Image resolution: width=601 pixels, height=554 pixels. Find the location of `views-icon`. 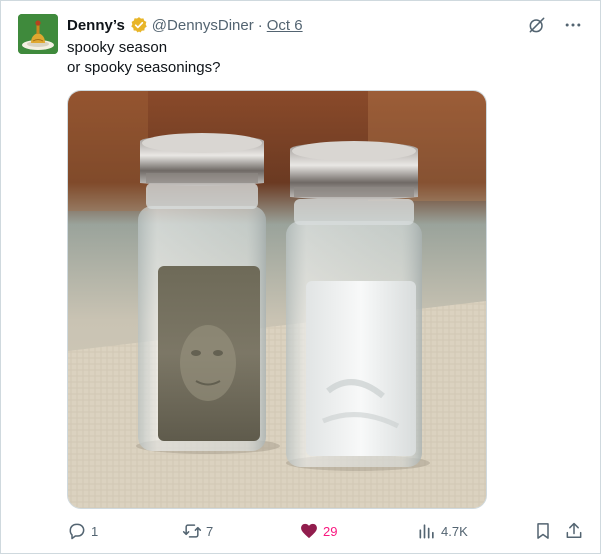

views-icon is located at coordinates (426, 531).